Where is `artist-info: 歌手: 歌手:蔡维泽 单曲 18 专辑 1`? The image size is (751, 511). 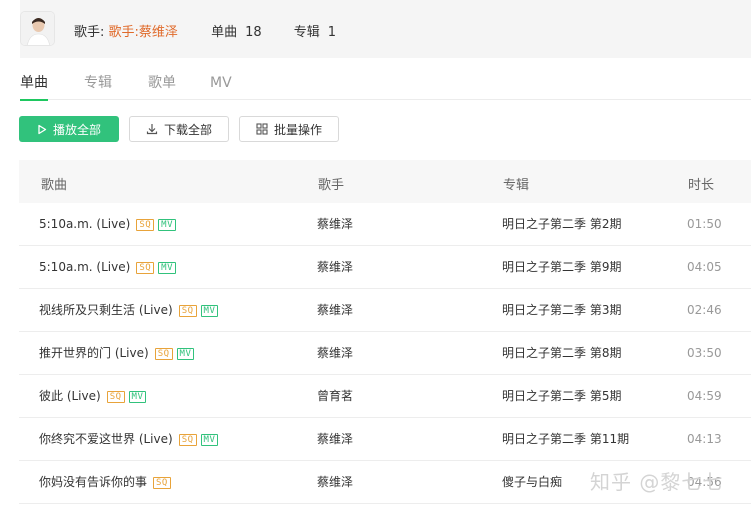
artist-info: 歌手: 歌手:蔡维泽 单曲 18 专辑 1 is located at coordinates (219, 30).